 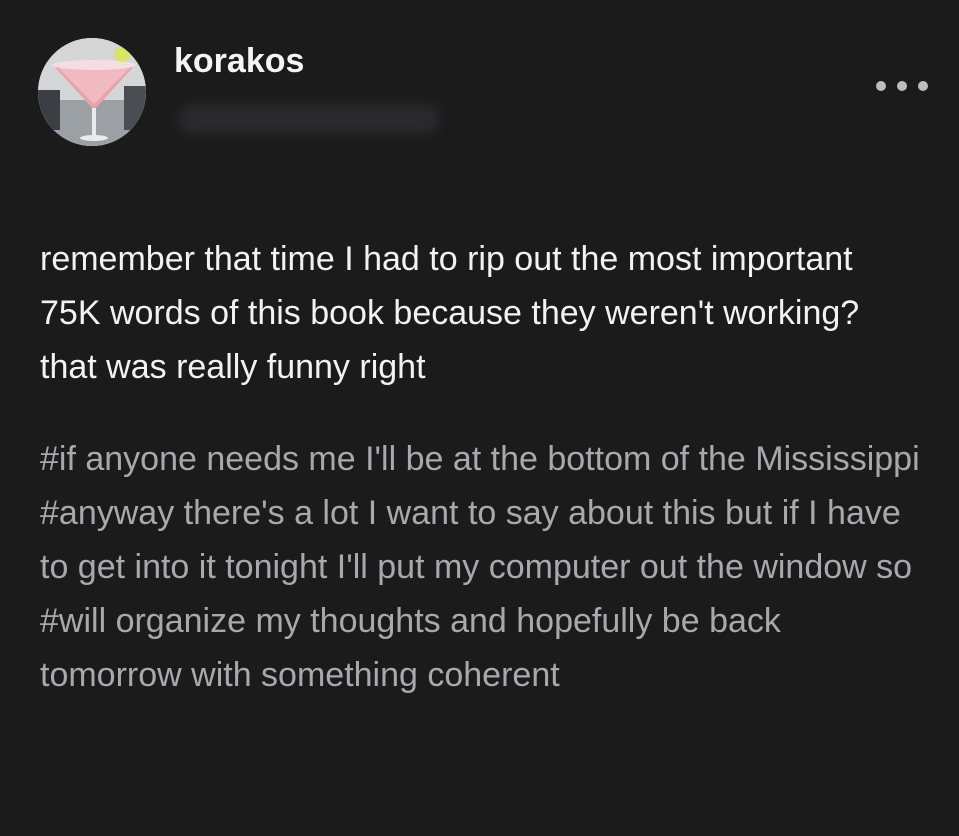 I want to click on avatar, so click(x=92, y=92).